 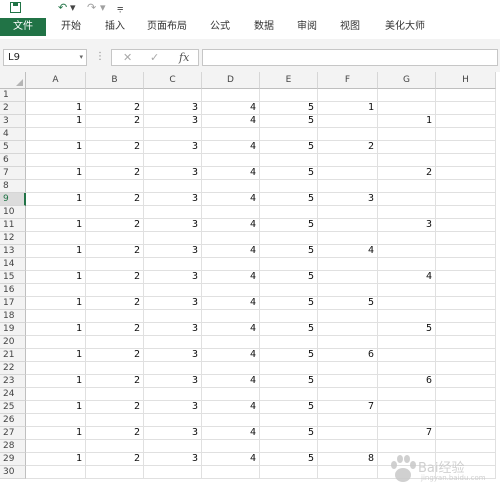 What do you see at coordinates (407, 407) in the screenshot?
I see `cell-g25` at bounding box center [407, 407].